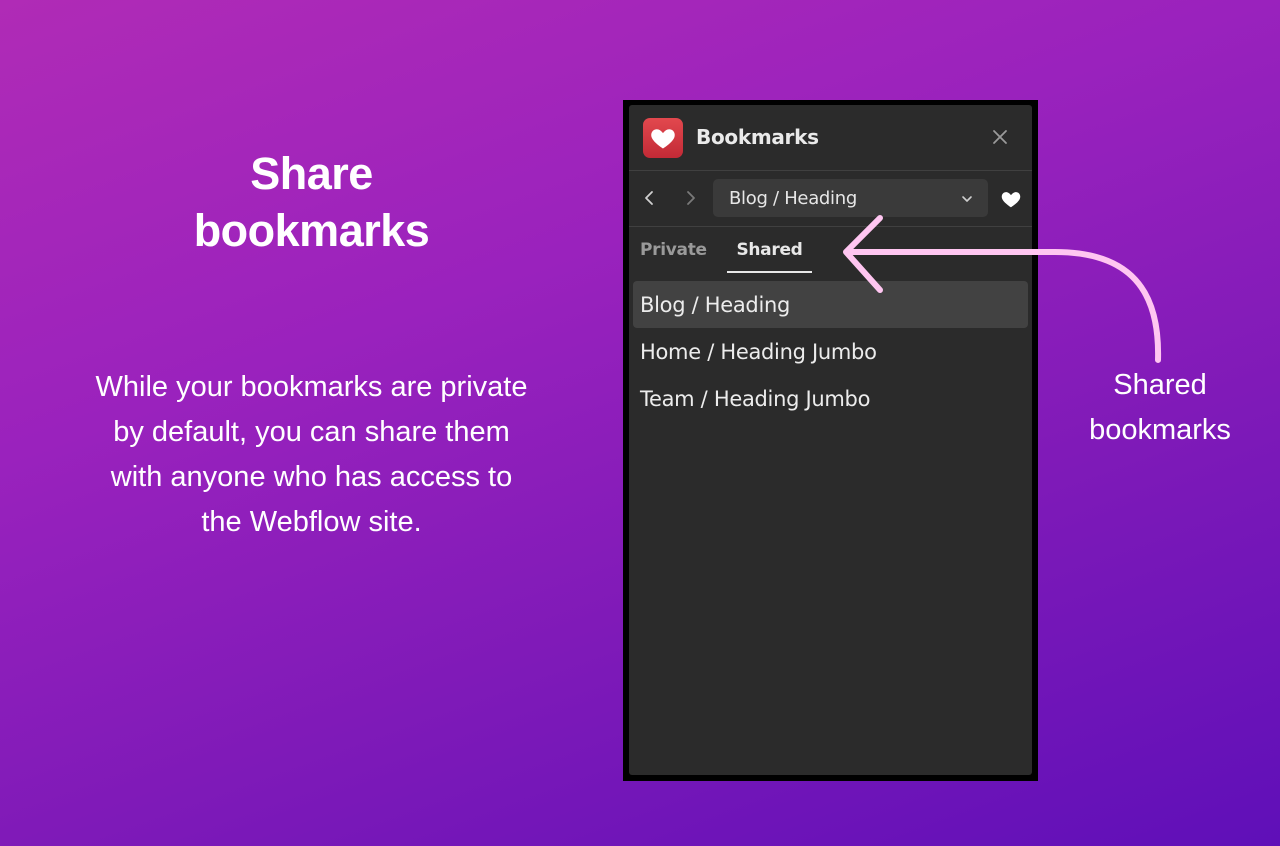 This screenshot has width=1280, height=846. I want to click on list-item: Team / Heading Jumbo, so click(830, 398).